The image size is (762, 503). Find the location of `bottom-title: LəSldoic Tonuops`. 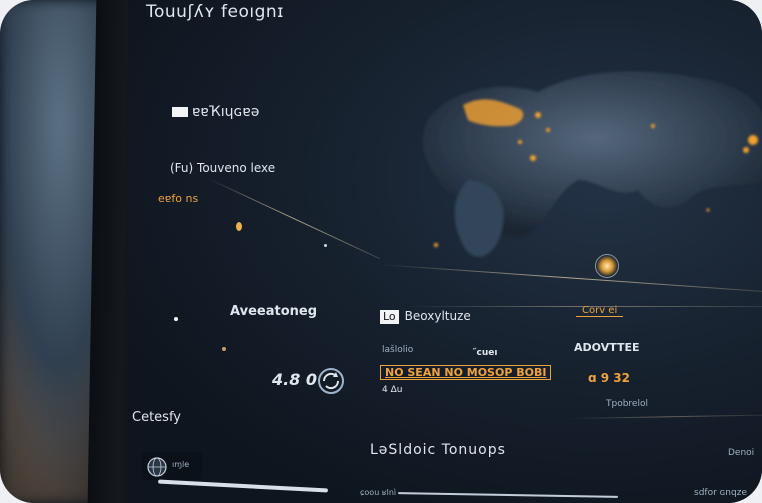

bottom-title: LəSldoic Tonuops is located at coordinates (438, 450).